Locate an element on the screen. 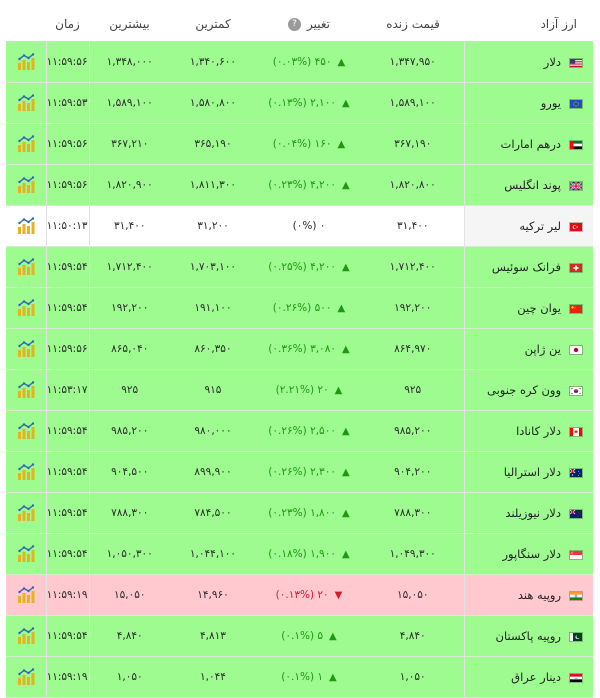 The height and width of the screenshot is (698, 600). currency-name-cell: دلار کانادا is located at coordinates (528, 431).